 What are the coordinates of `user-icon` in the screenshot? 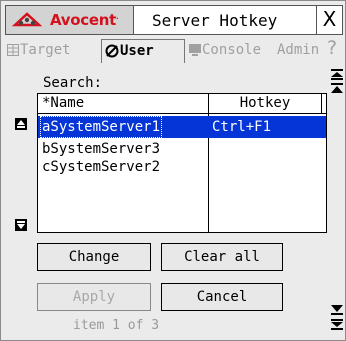 It's located at (112, 51).